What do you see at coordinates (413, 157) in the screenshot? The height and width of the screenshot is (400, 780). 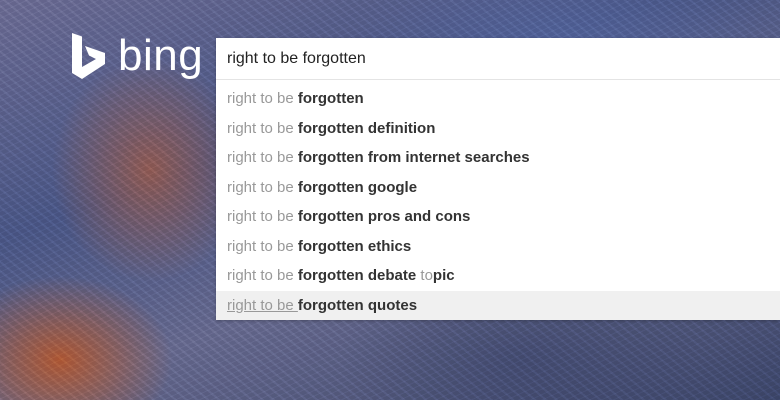 I see `suggestion-bold: forgotten from internet searches` at bounding box center [413, 157].